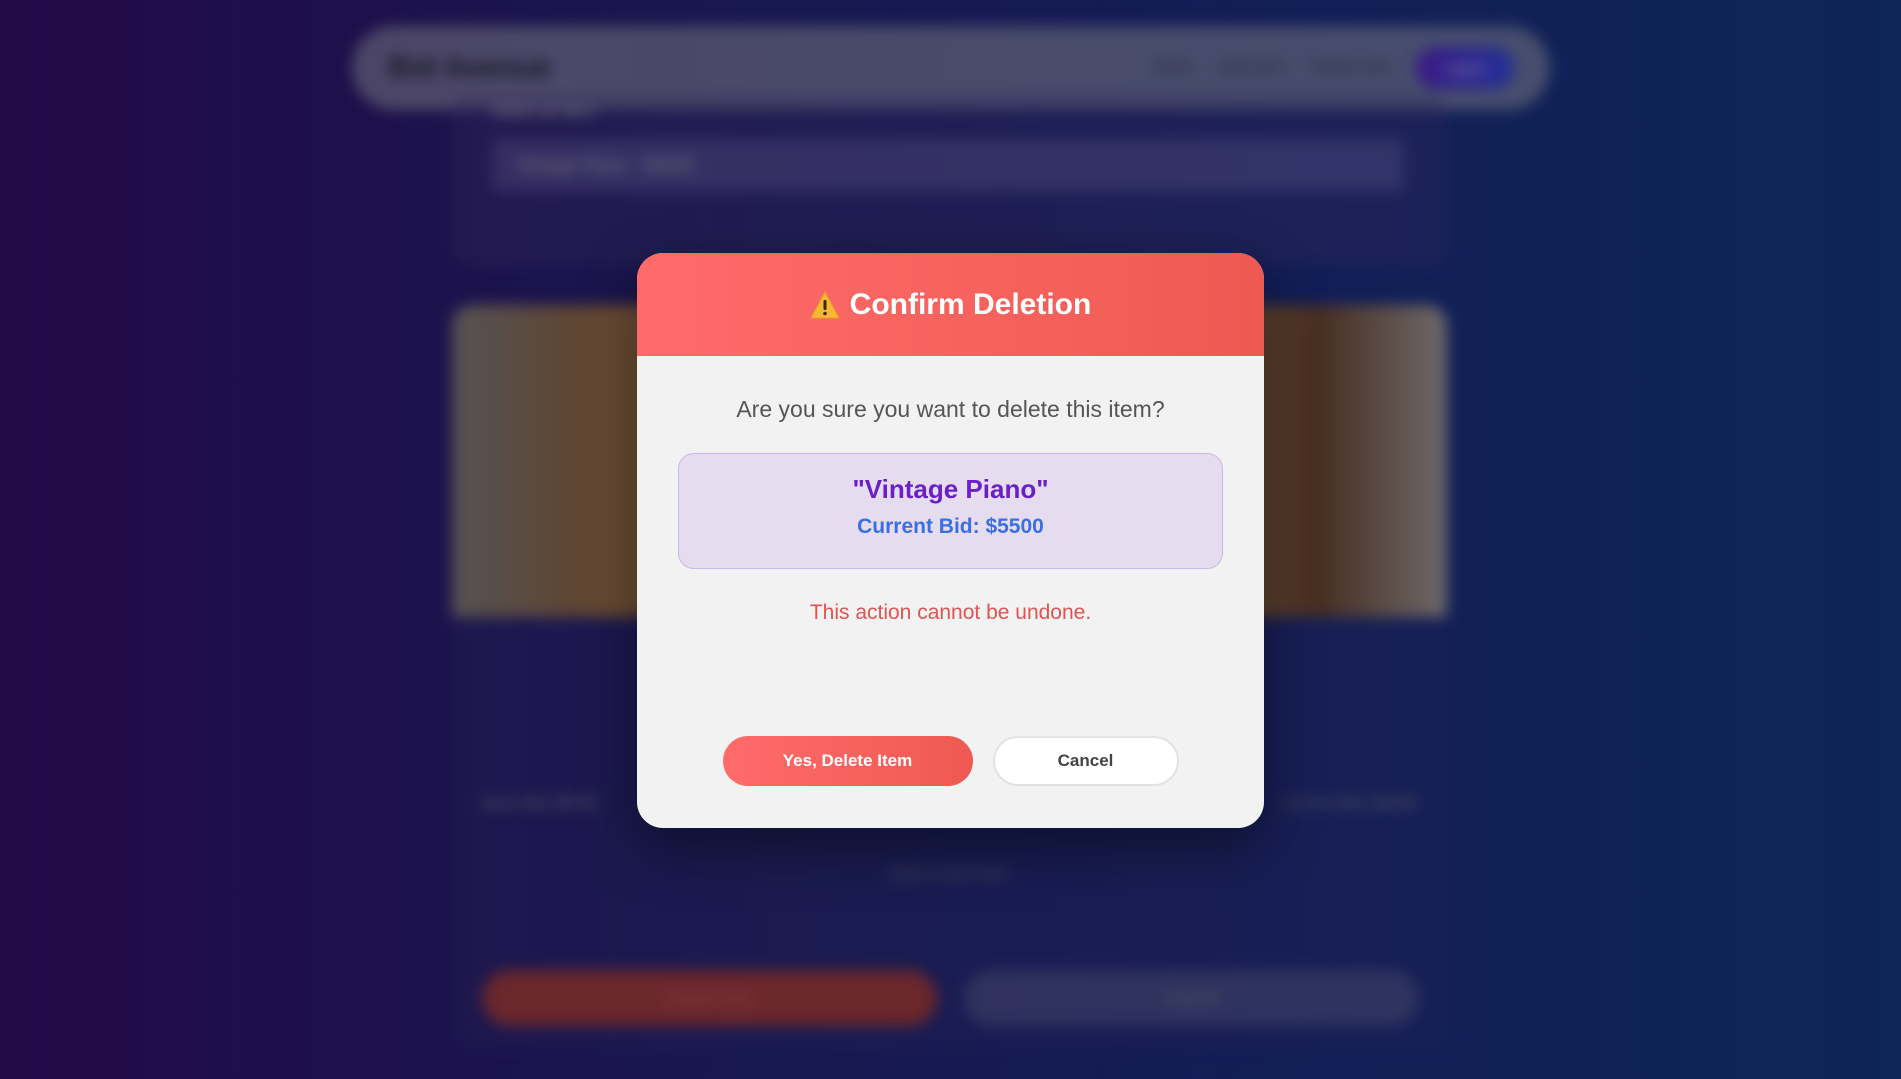  What do you see at coordinates (950, 489) in the screenshot?
I see `item-name: "Vintage Piano"` at bounding box center [950, 489].